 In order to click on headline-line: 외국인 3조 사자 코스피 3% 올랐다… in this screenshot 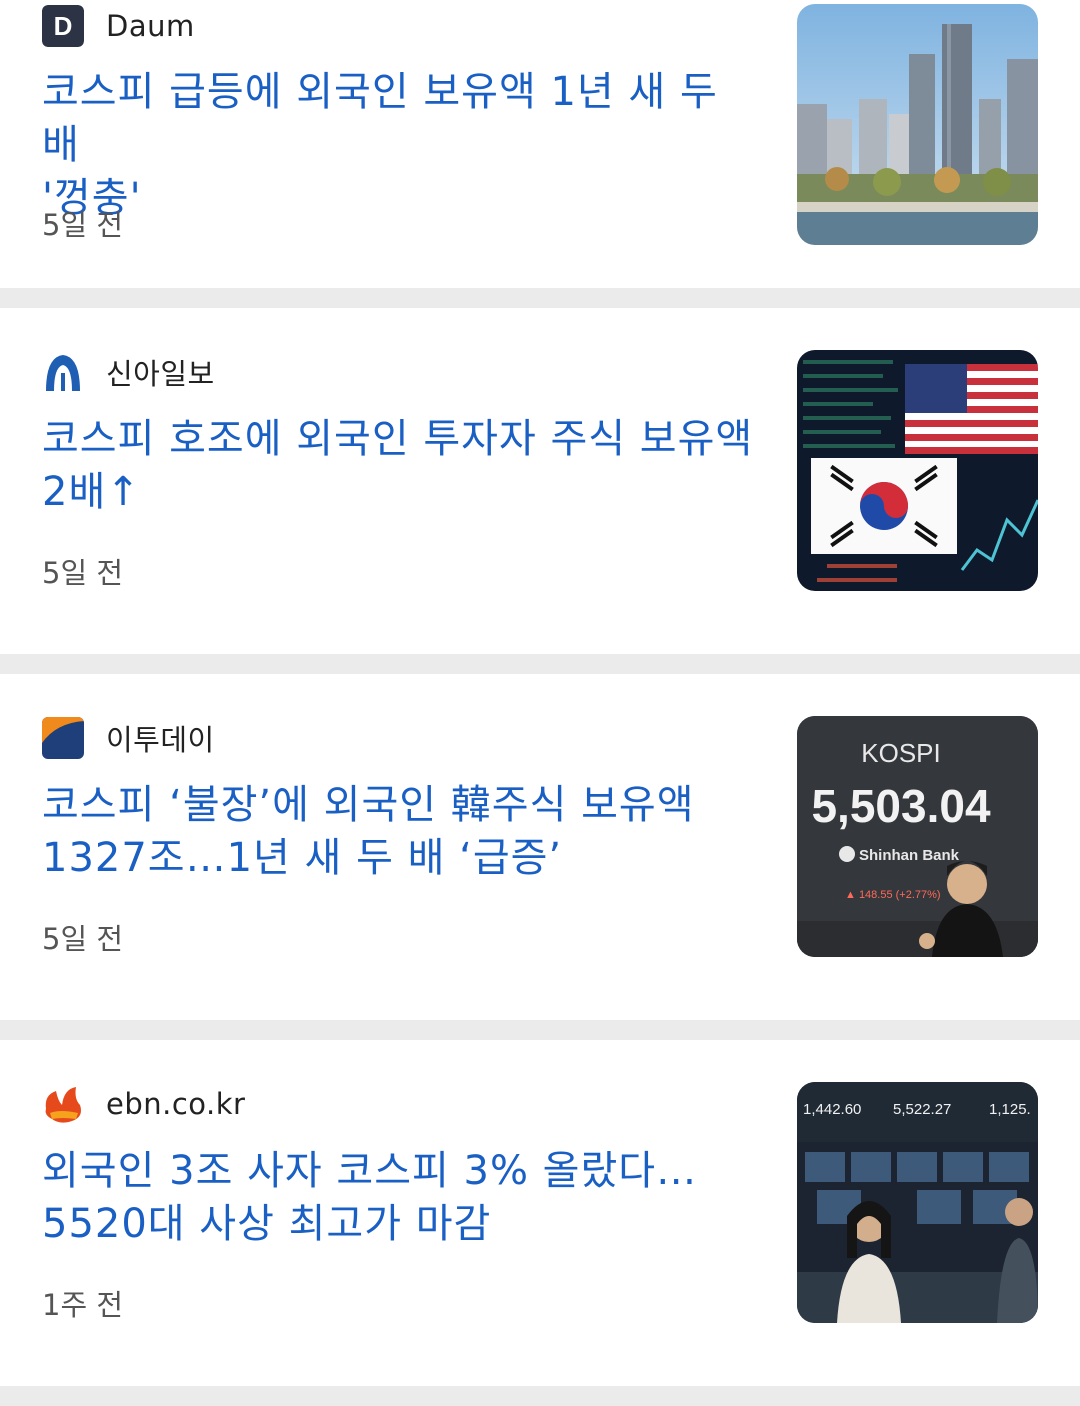, I will do `click(370, 1171)`.